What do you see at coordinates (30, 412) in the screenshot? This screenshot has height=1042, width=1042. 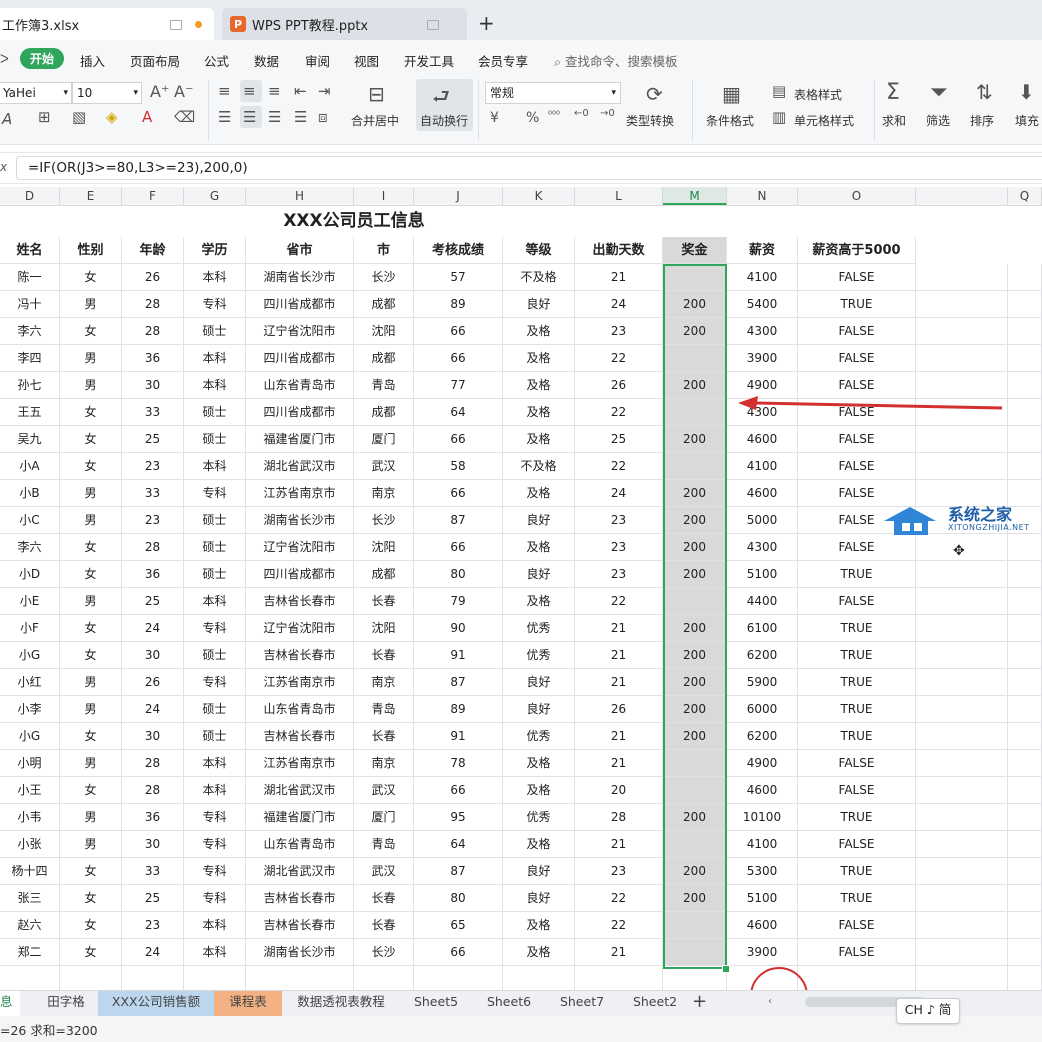 I see `table-cell: 王五` at bounding box center [30, 412].